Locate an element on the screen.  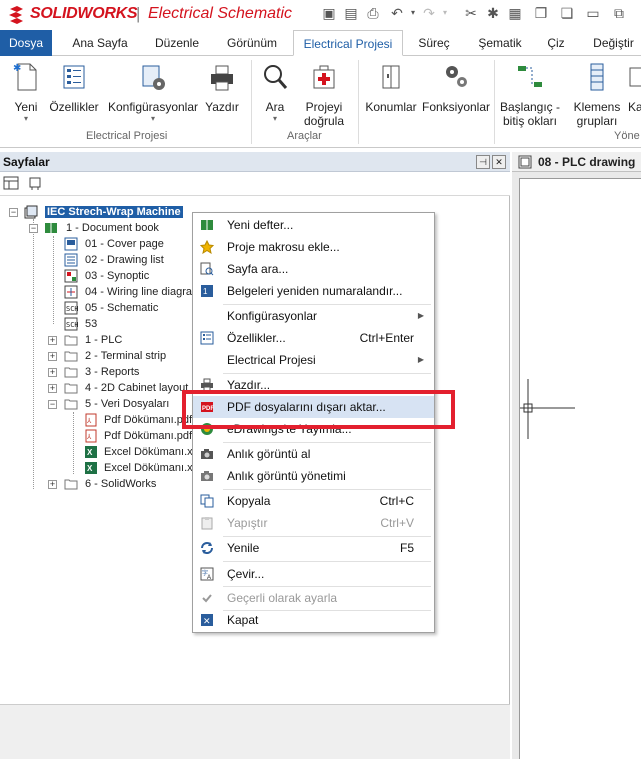
tab-duzenle: Düzenle is located at coordinates (177, 43).